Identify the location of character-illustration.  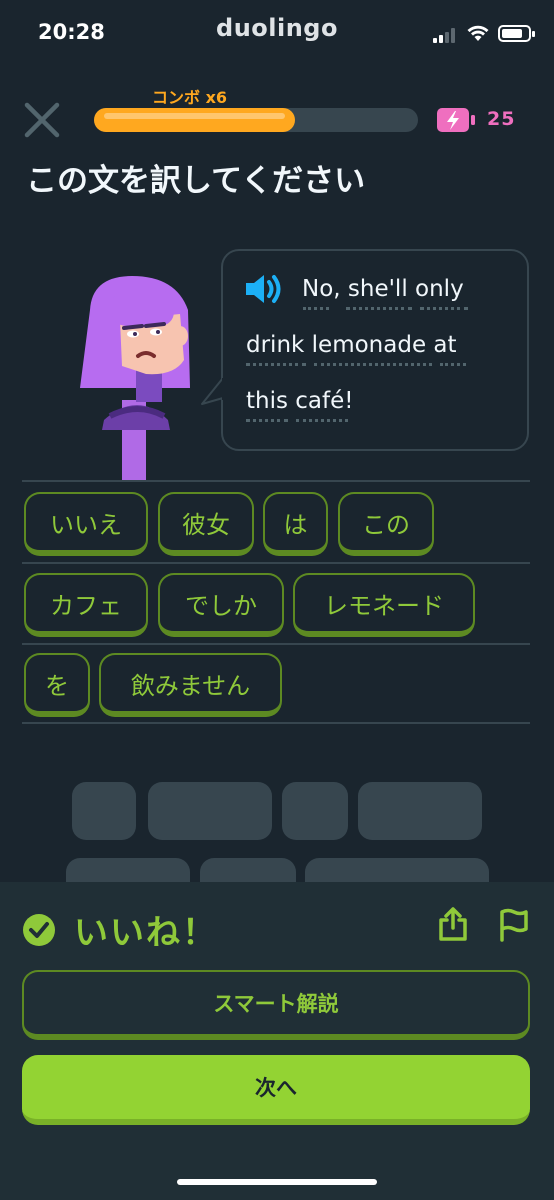
(135, 379).